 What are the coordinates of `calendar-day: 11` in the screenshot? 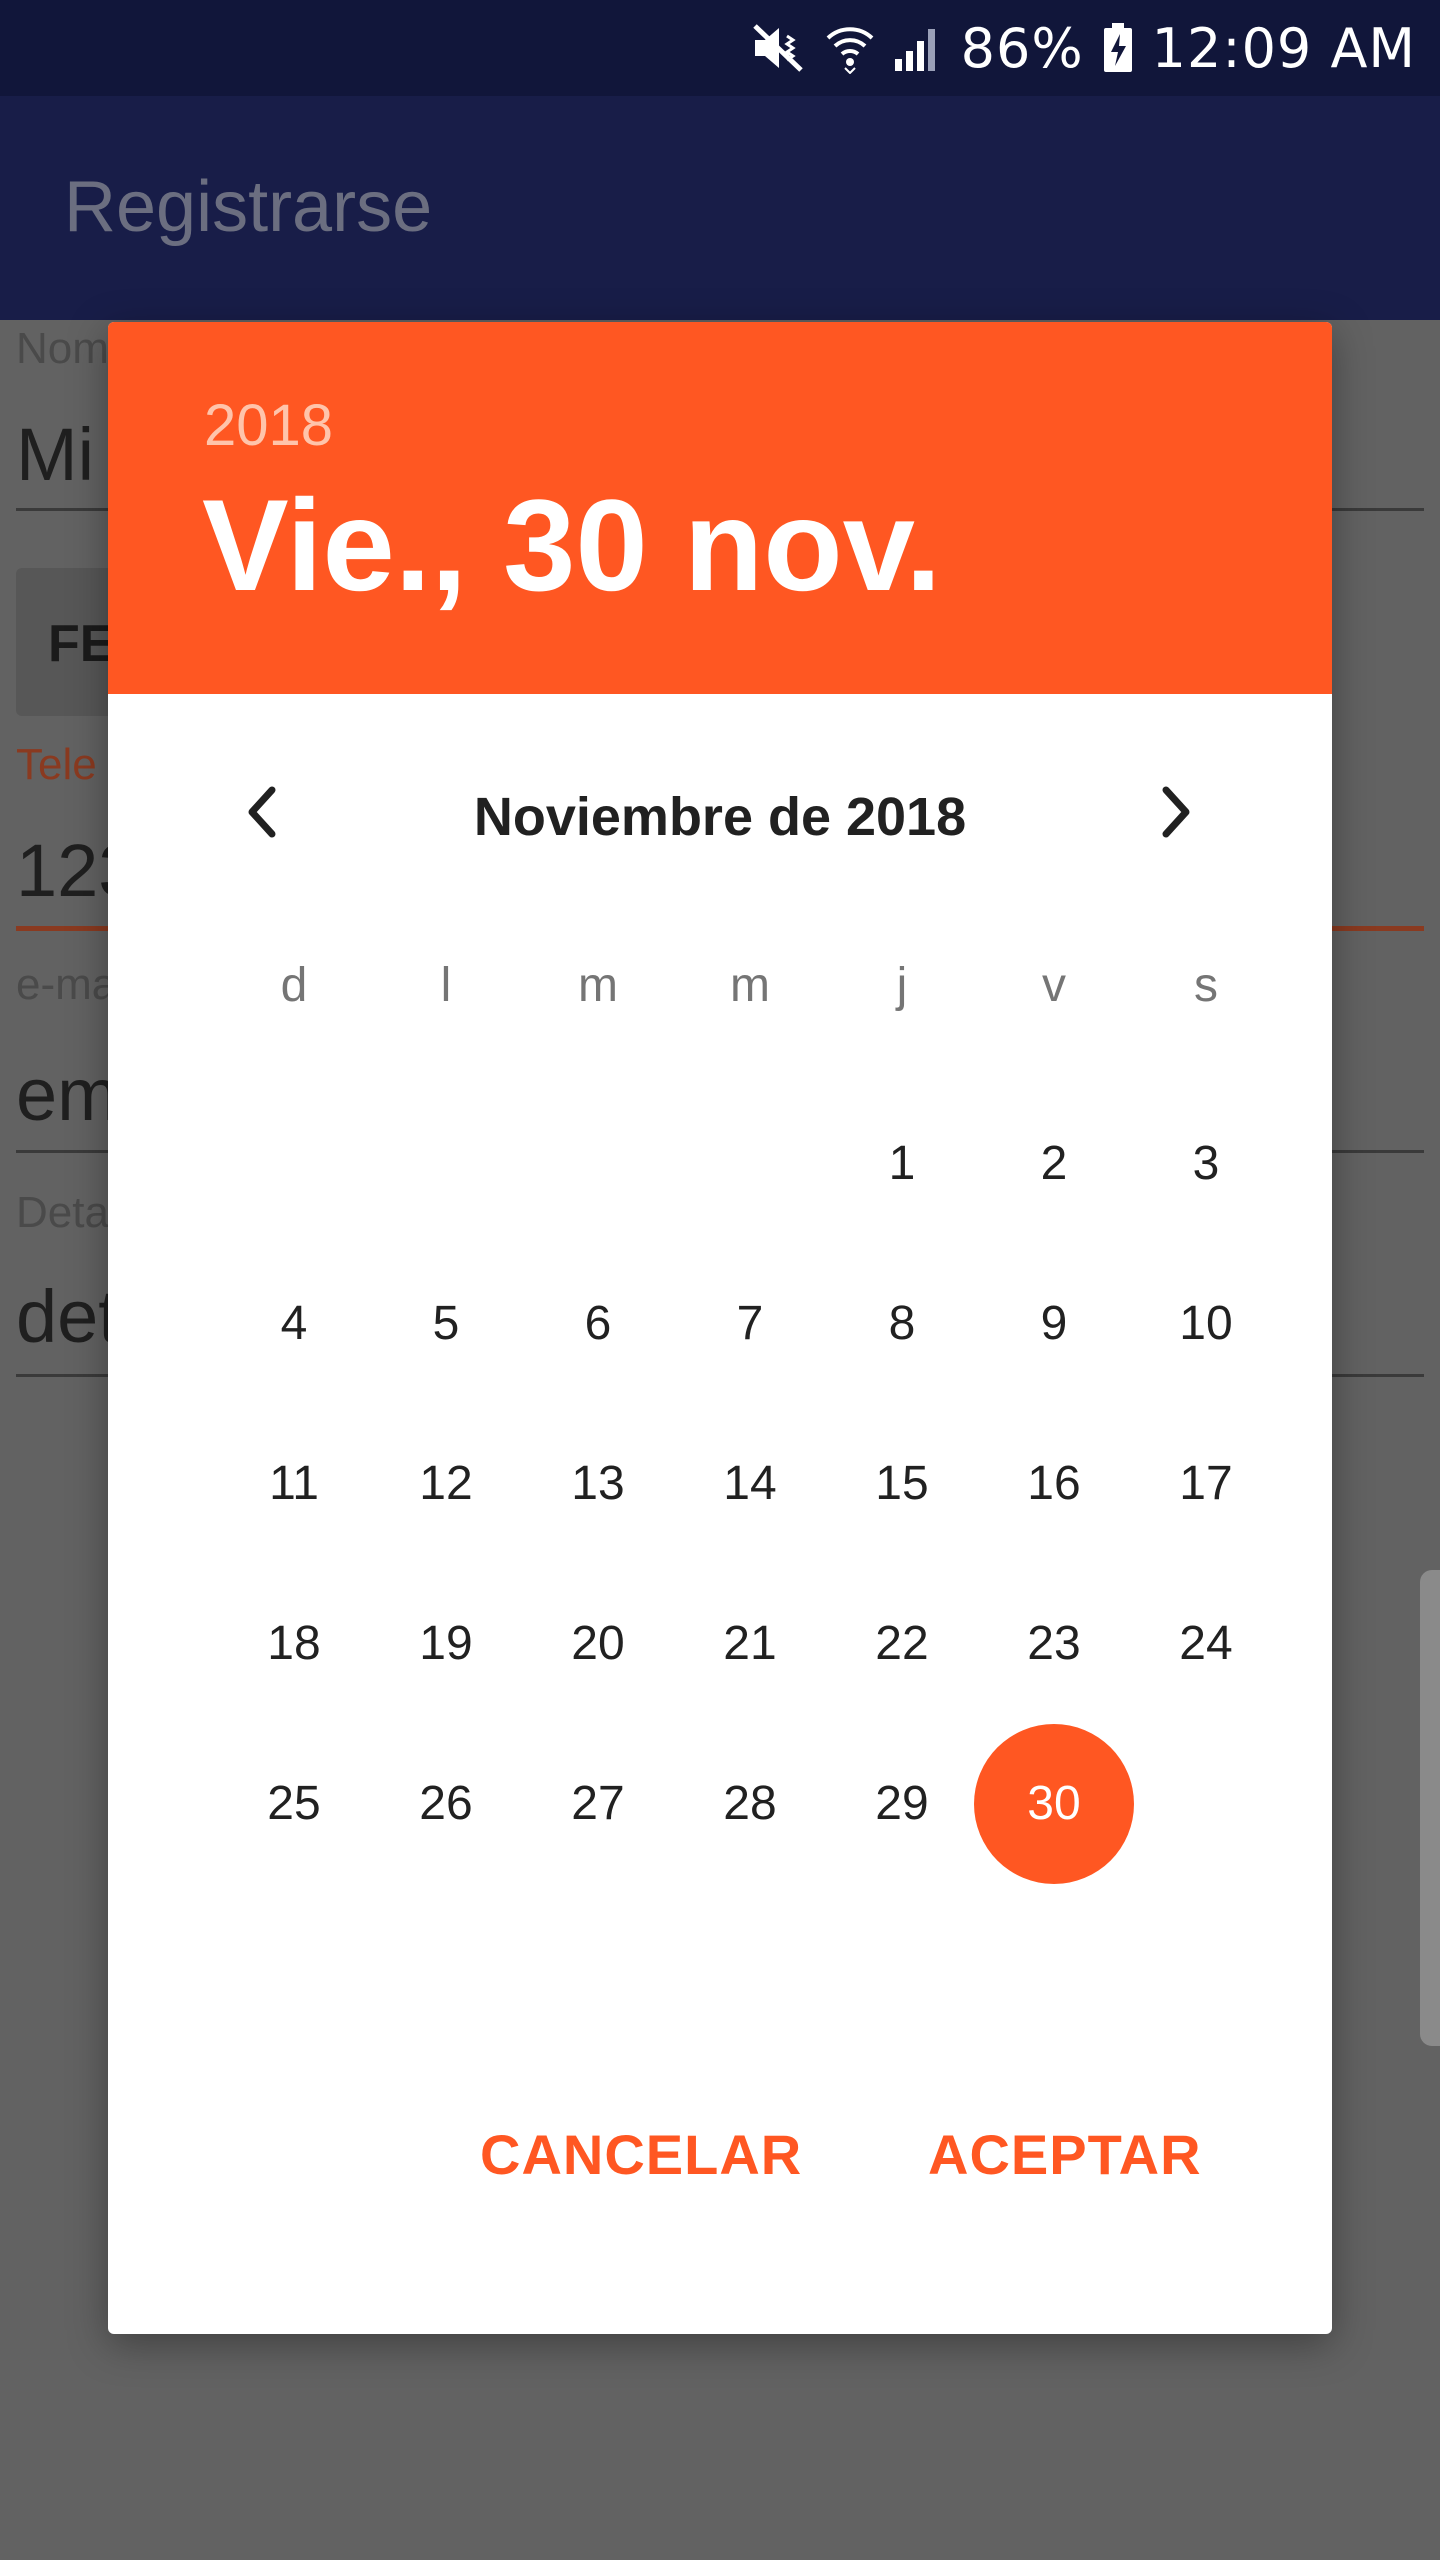 It's located at (294, 1483).